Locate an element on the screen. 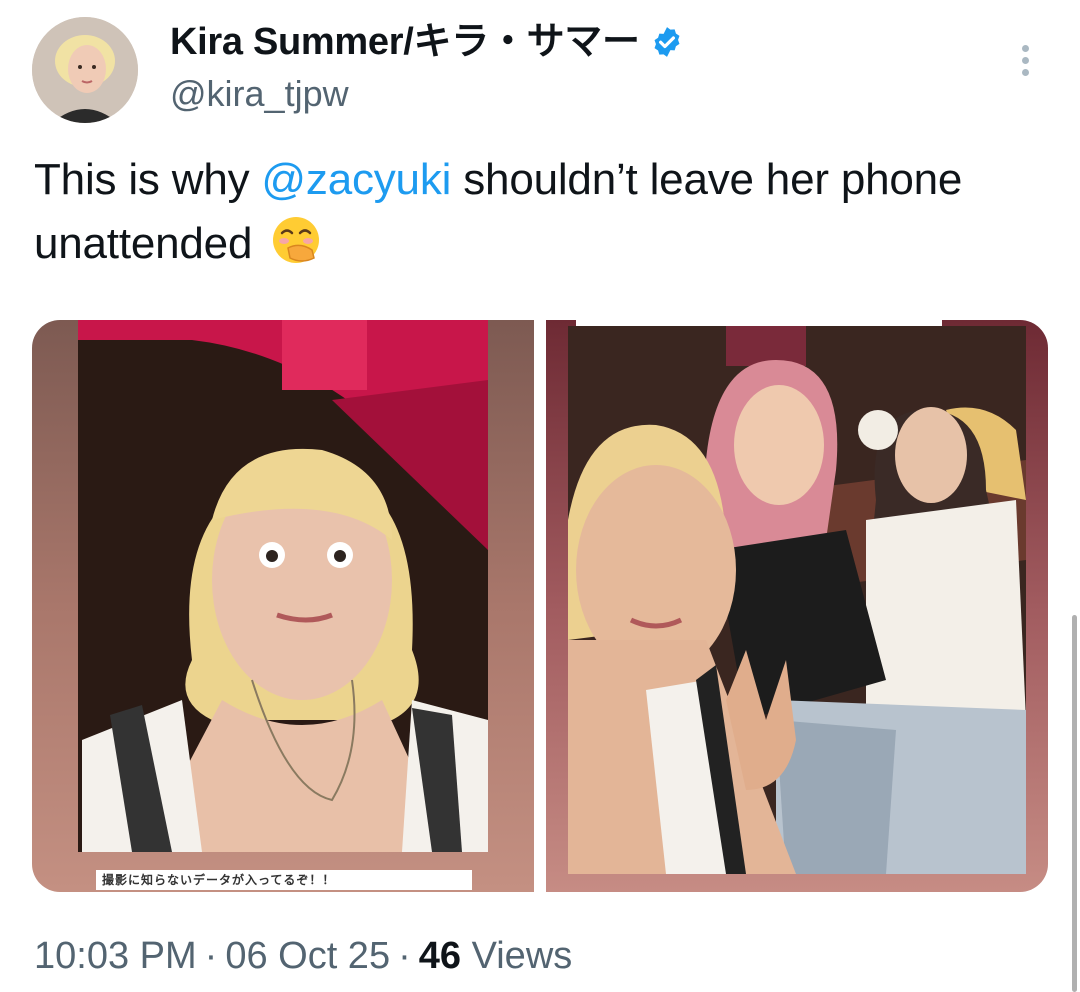 This screenshot has width=1080, height=992. hand-over-mouth-emoji-icon is located at coordinates (296, 240).